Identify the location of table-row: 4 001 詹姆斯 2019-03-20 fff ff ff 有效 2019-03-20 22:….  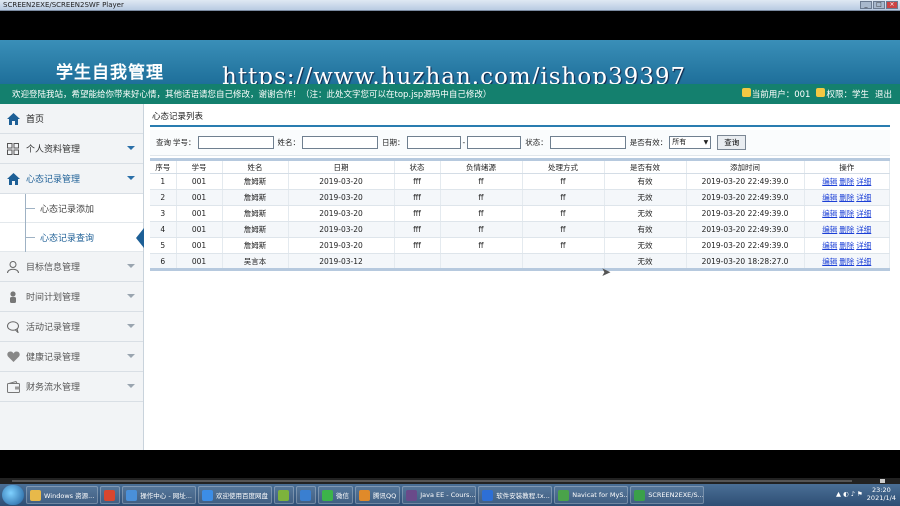
(520, 229).